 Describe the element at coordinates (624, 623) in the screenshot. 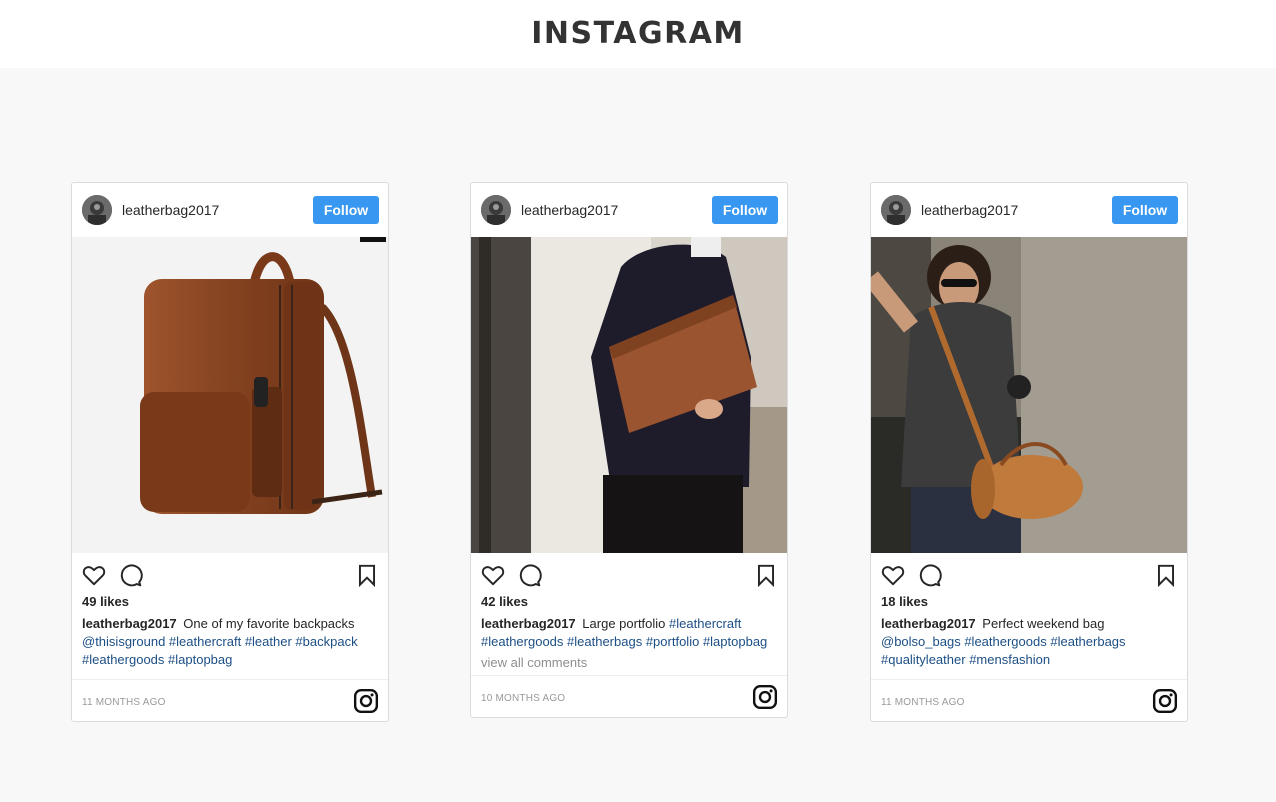

I see `caption-text: Large portfolio` at that location.